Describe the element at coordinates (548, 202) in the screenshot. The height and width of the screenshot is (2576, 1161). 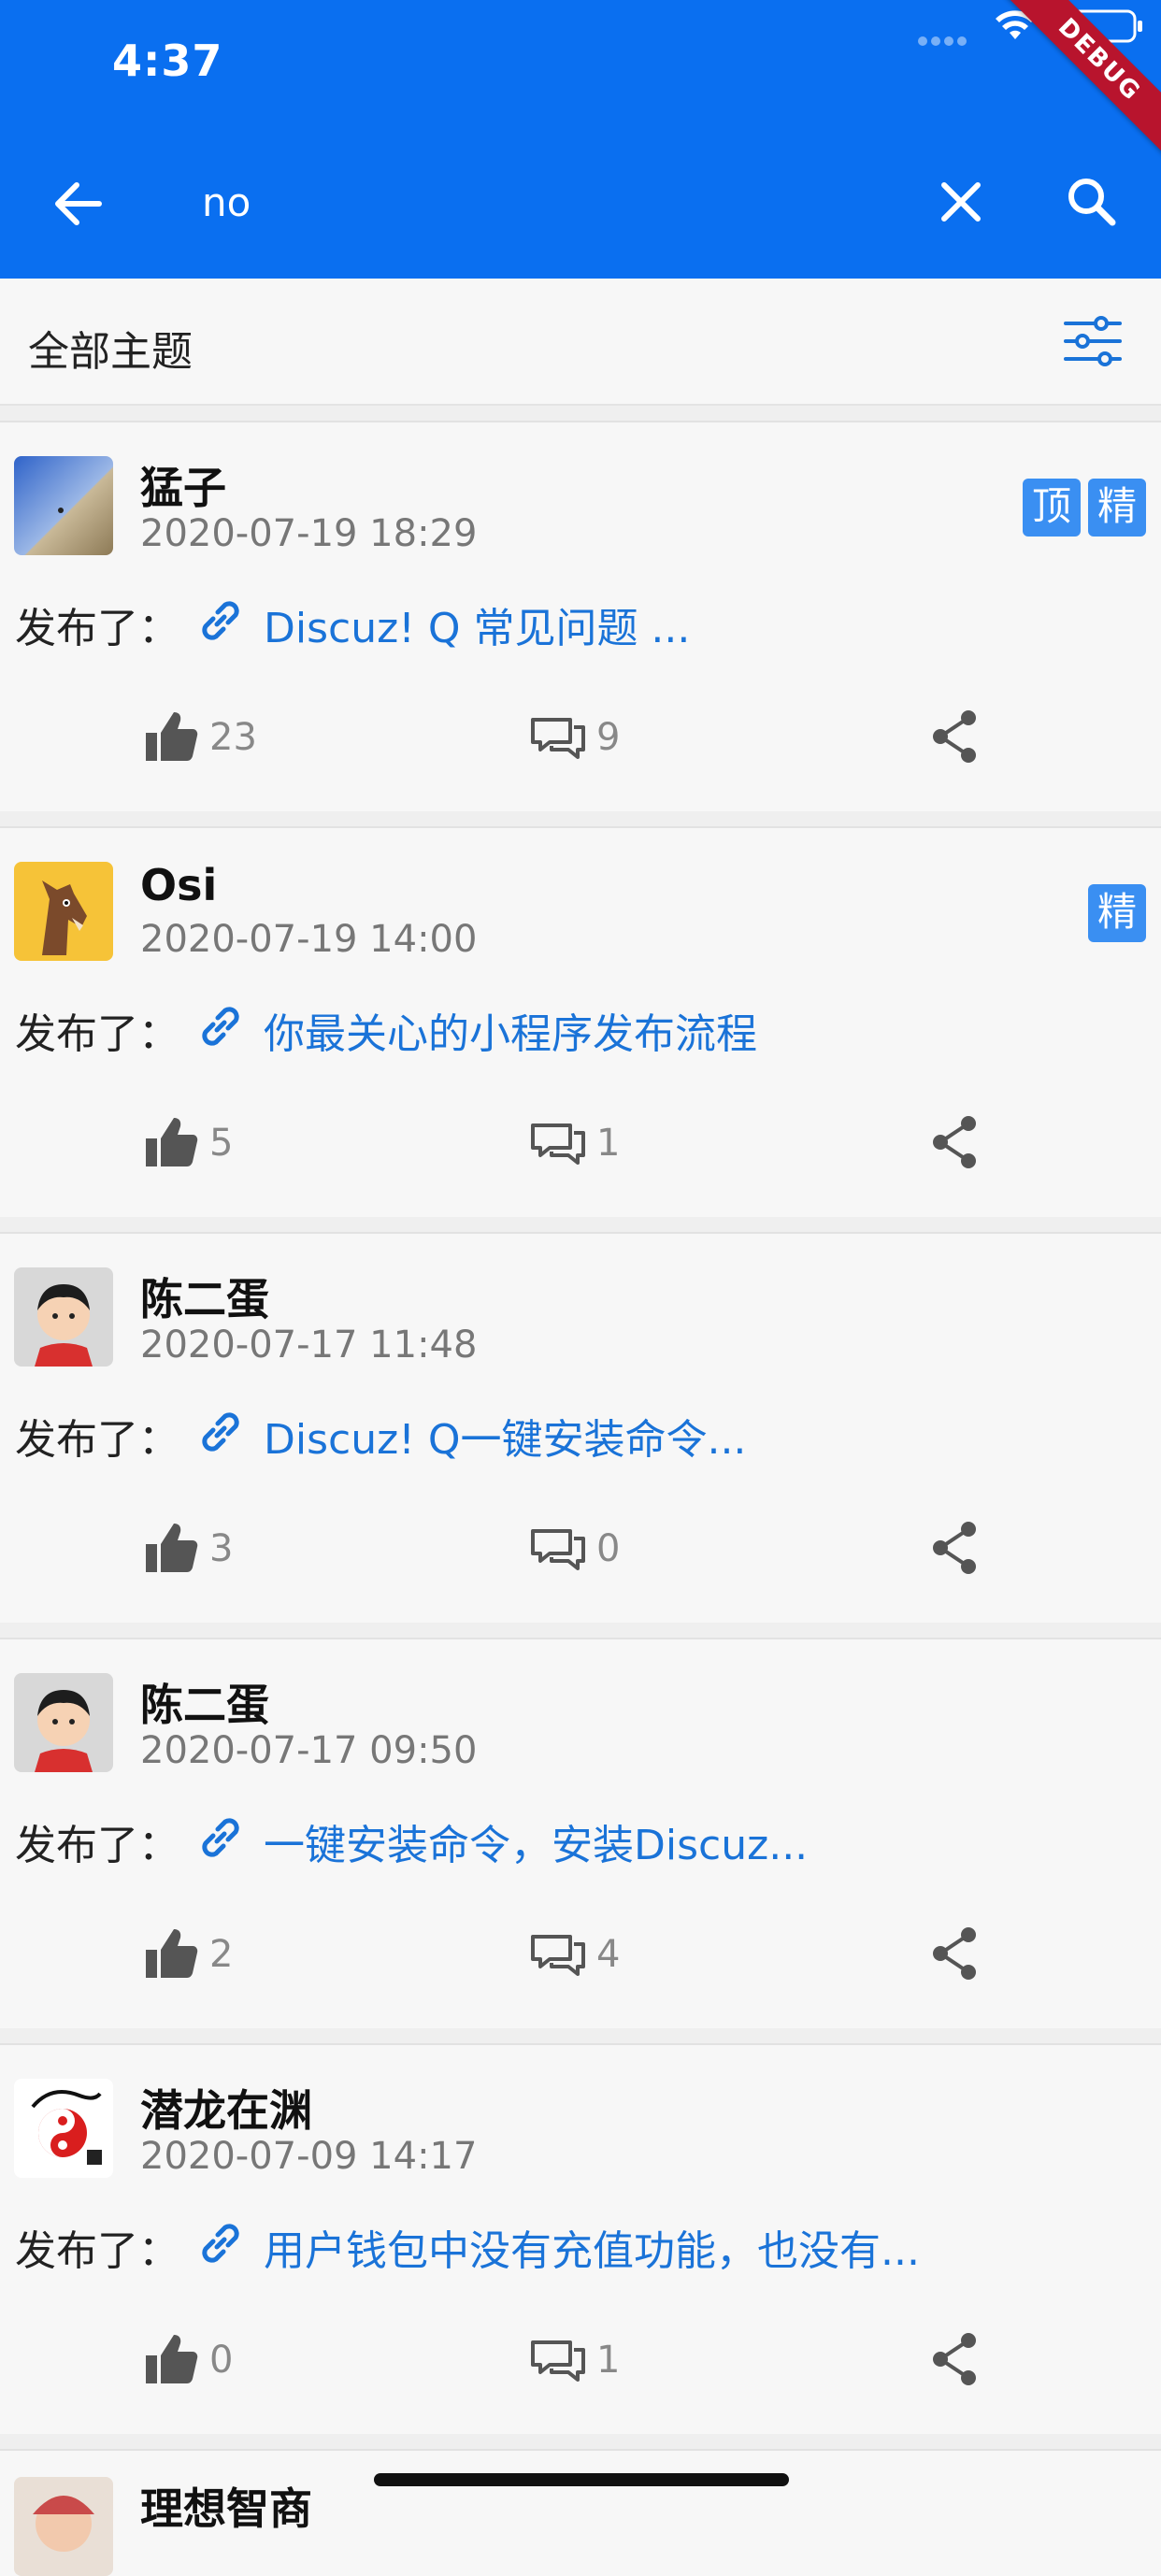
I see `search-input` at that location.